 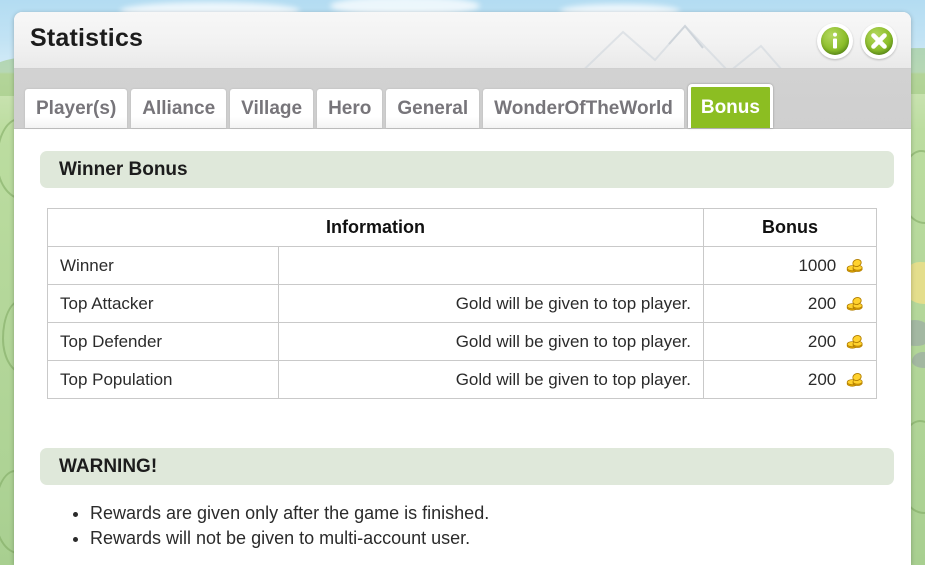 I want to click on close-glyph-icon, so click(x=879, y=41).